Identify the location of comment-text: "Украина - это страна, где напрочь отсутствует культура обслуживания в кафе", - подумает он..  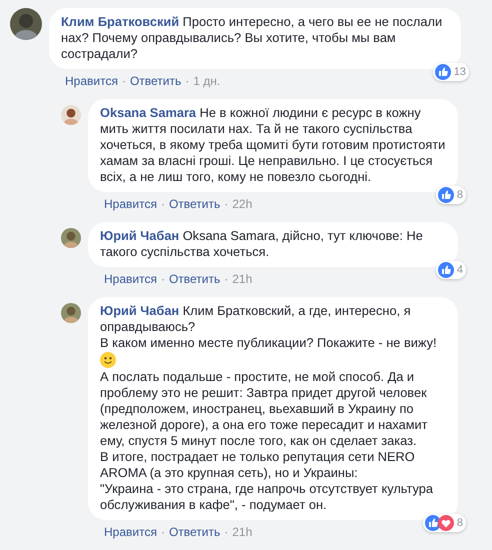
(267, 497).